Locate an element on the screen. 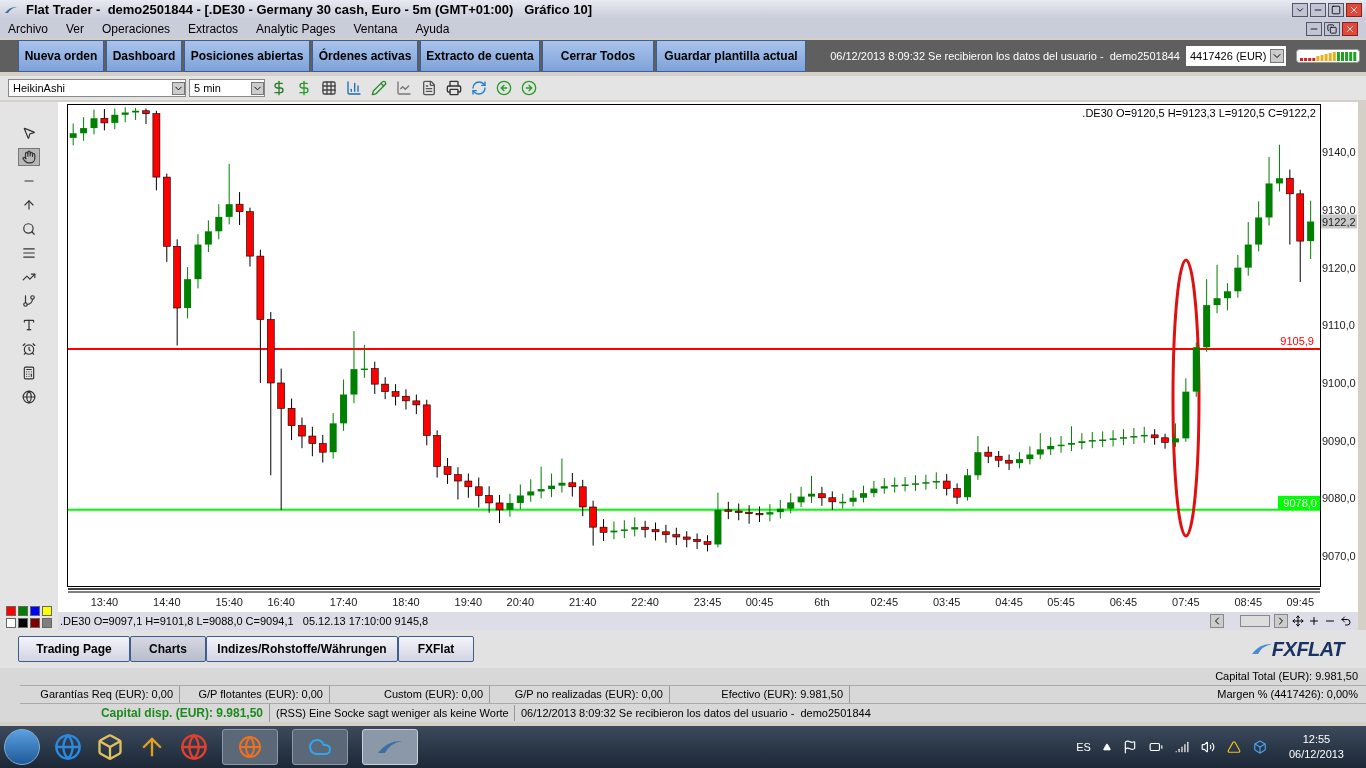 The width and height of the screenshot is (1366, 768). interval-select: 5 min is located at coordinates (227, 88).